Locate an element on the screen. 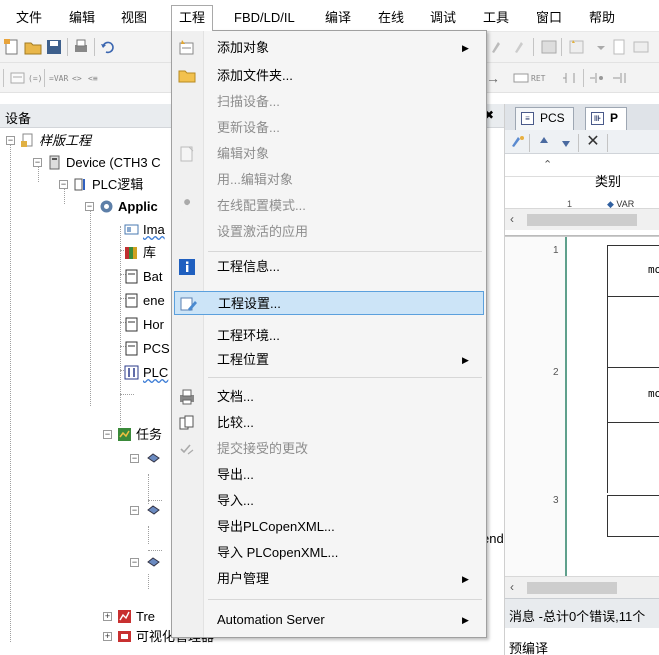 The width and height of the screenshot is (659, 655). tree-line is located at coordinates (148, 581).